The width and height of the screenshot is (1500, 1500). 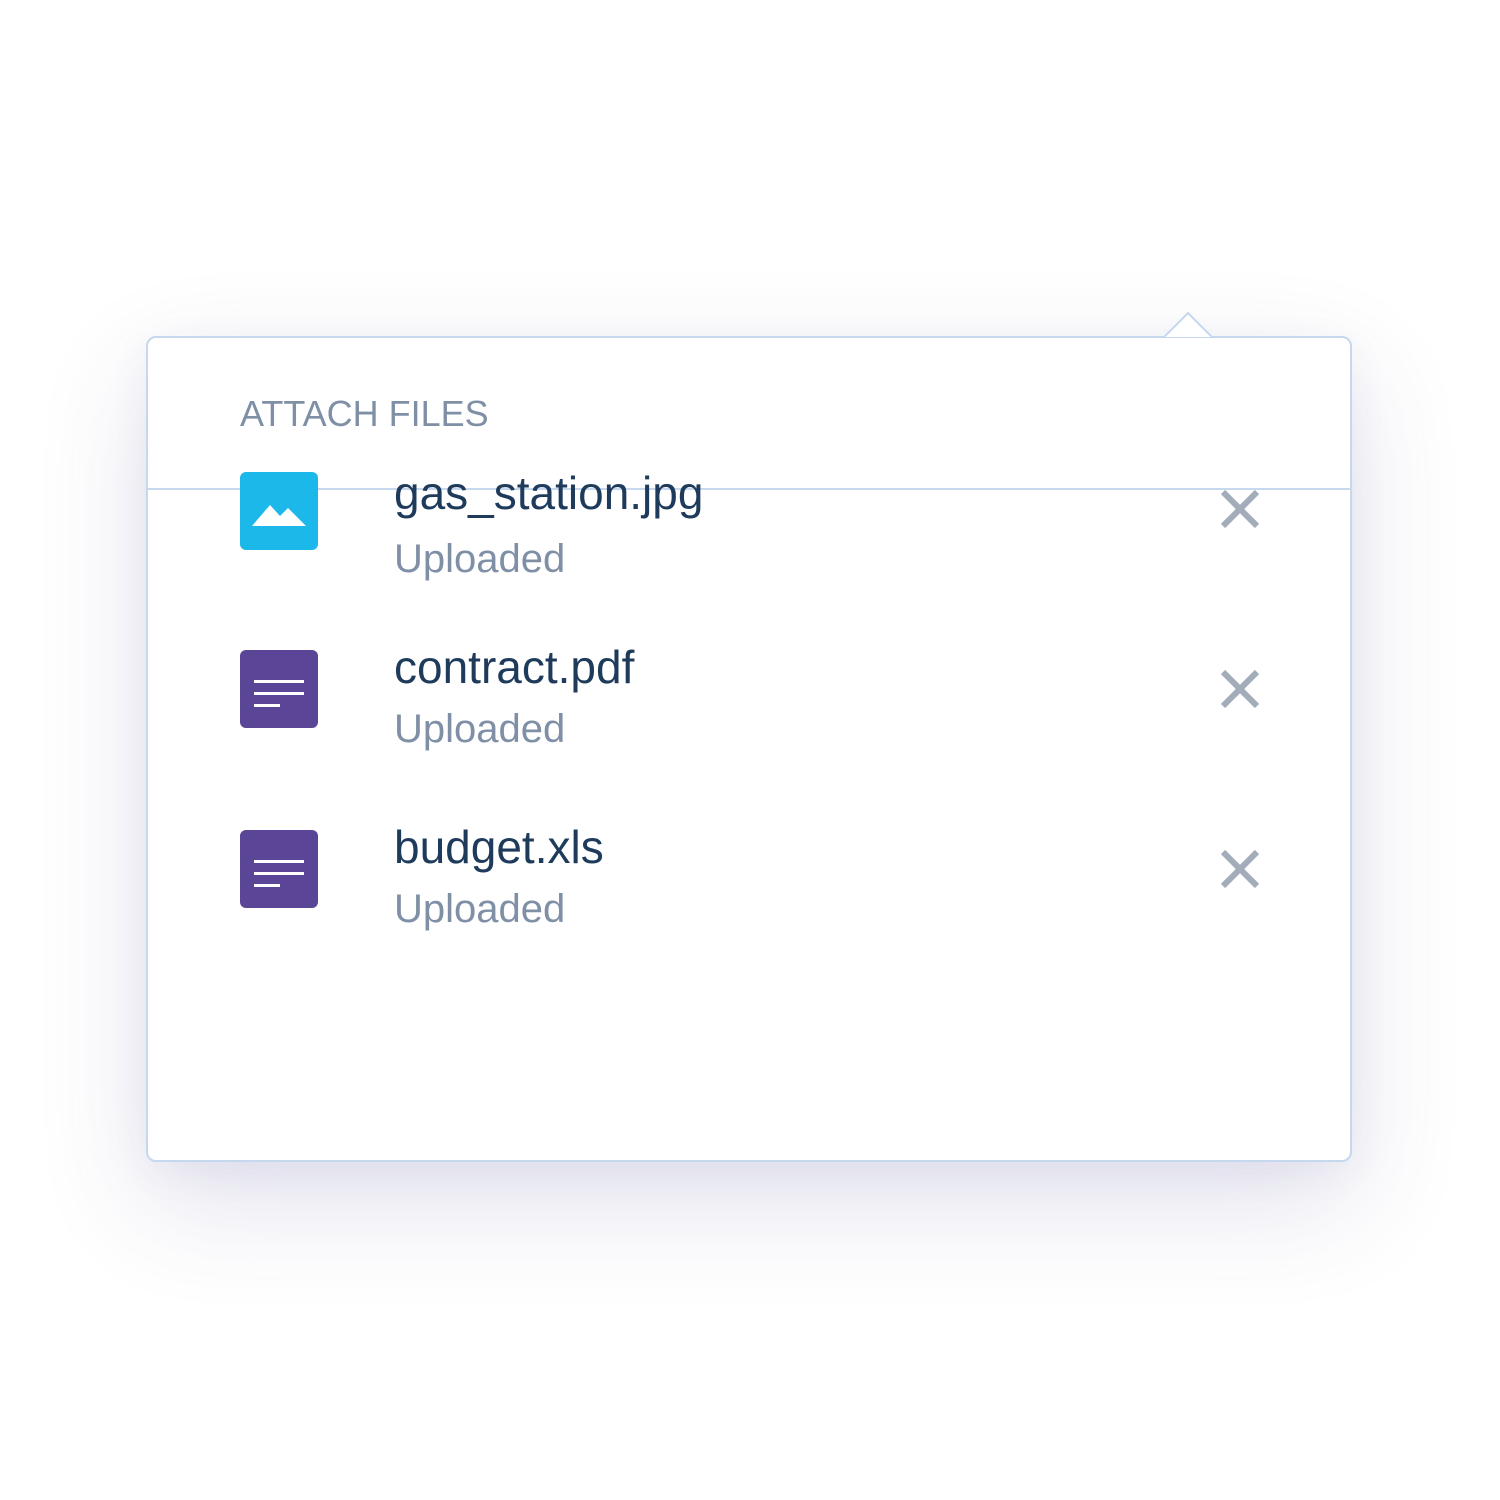 What do you see at coordinates (749, 488) in the screenshot?
I see `file-row: gas_station.jpg Uploaded` at bounding box center [749, 488].